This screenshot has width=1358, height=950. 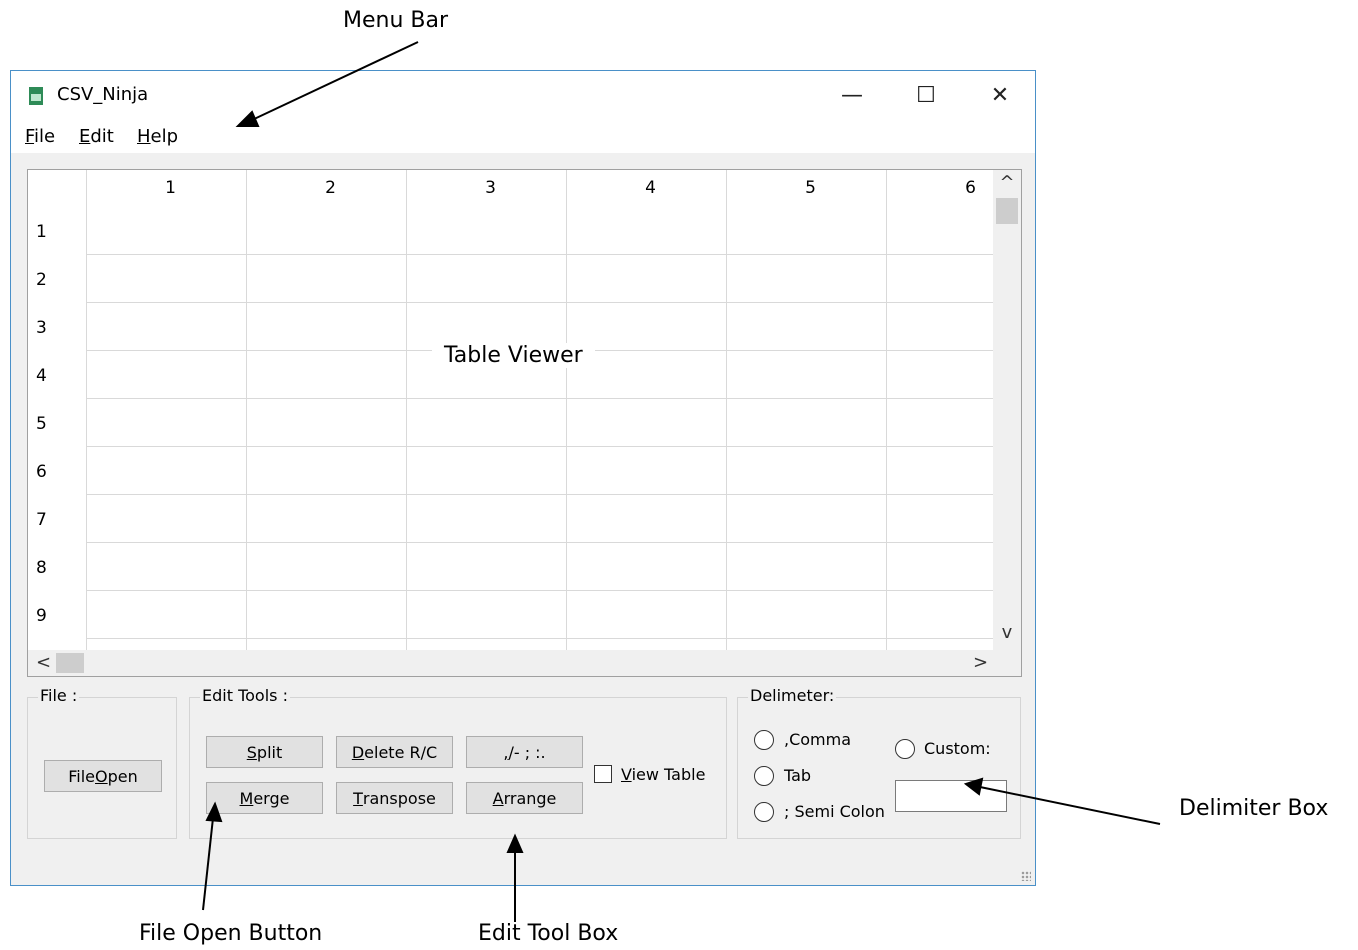 I want to click on file-groupbox: File : File Open, so click(x=102, y=762).